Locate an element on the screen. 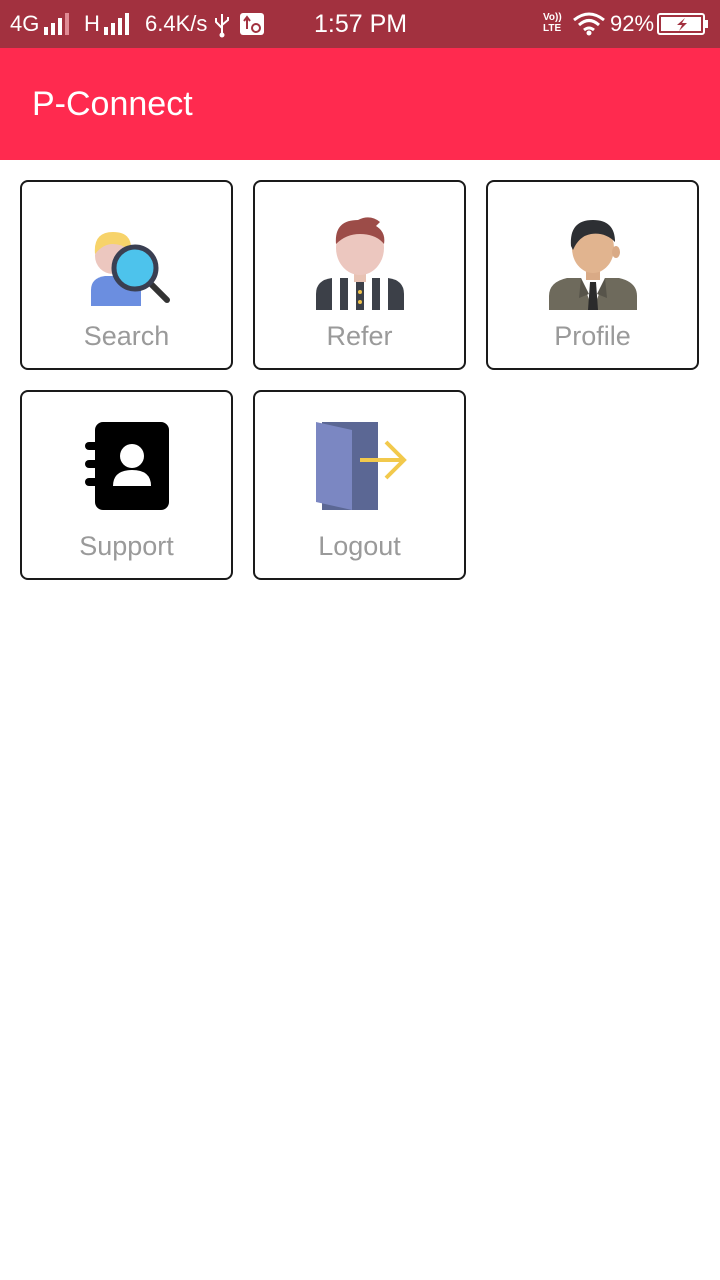 This screenshot has height=1280, width=720. referee-icon is located at coordinates (360, 263).